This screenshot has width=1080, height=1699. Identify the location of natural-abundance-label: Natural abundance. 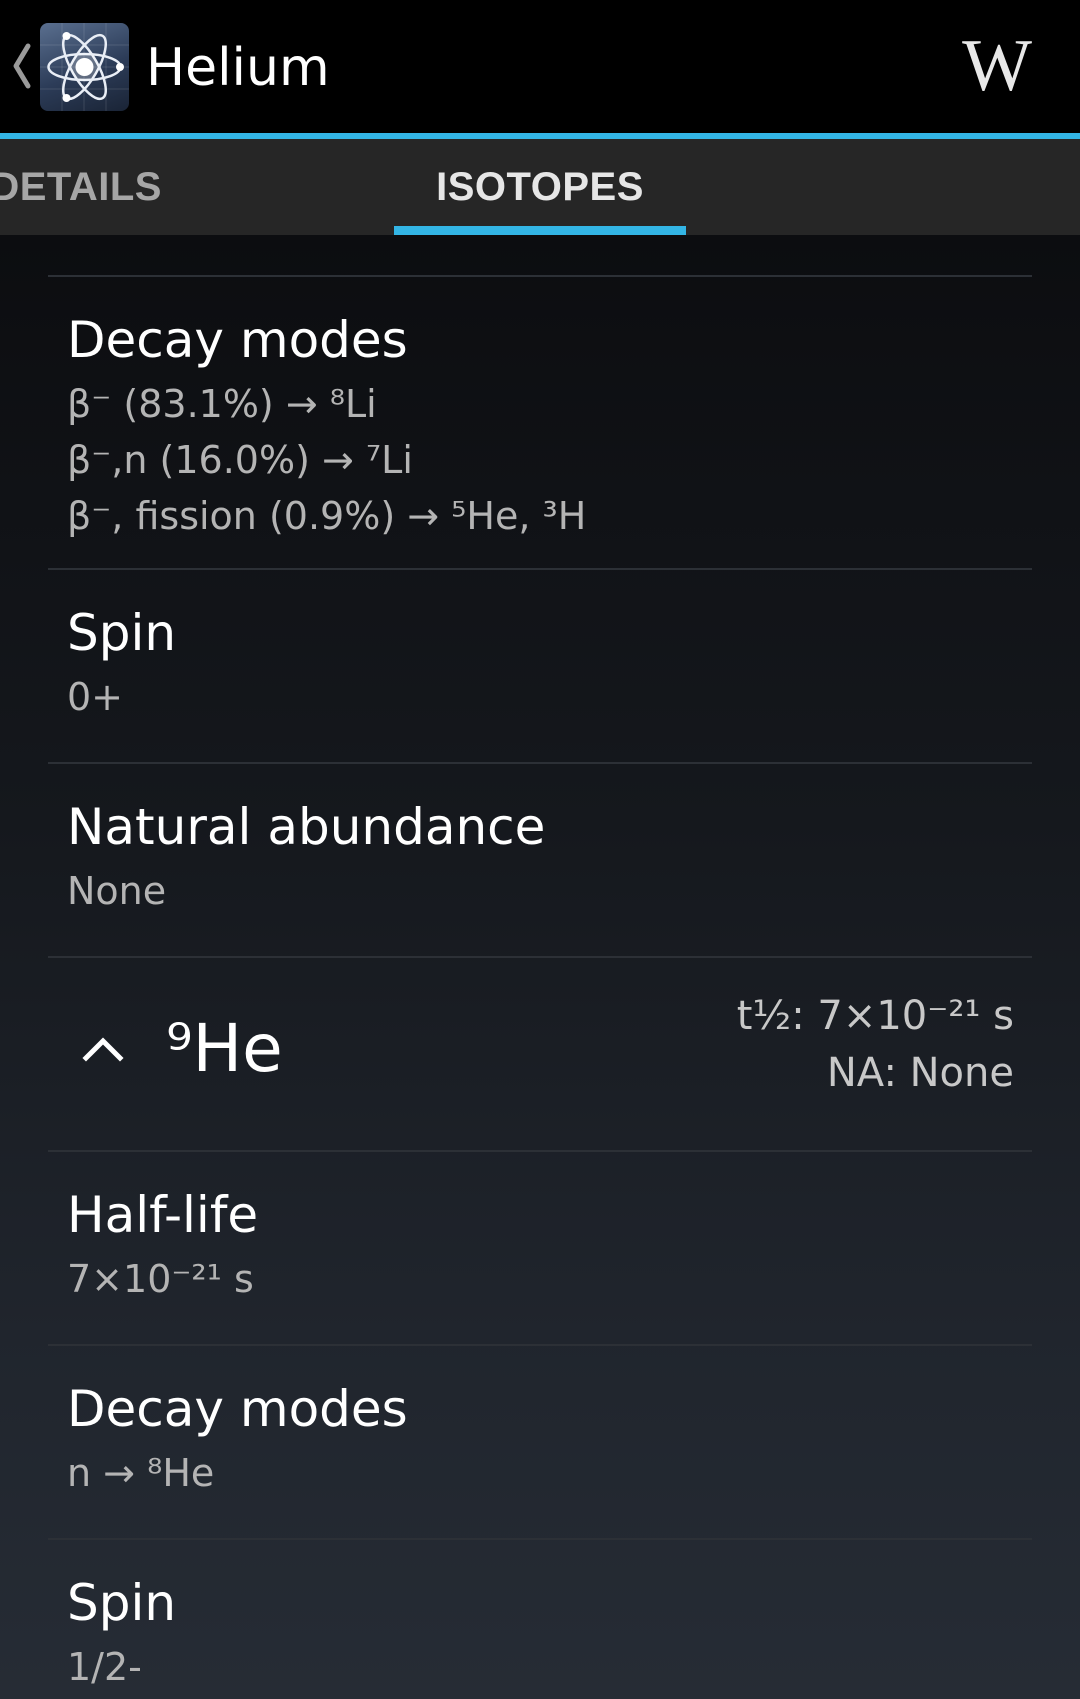
(306, 827).